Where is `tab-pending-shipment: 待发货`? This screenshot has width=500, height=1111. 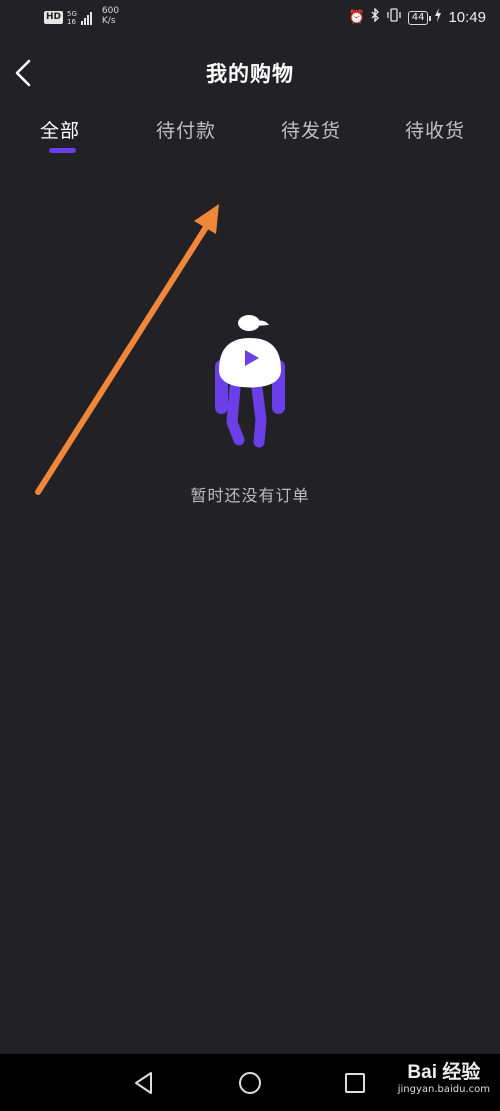
tab-pending-shipment: 待发货 is located at coordinates (311, 129).